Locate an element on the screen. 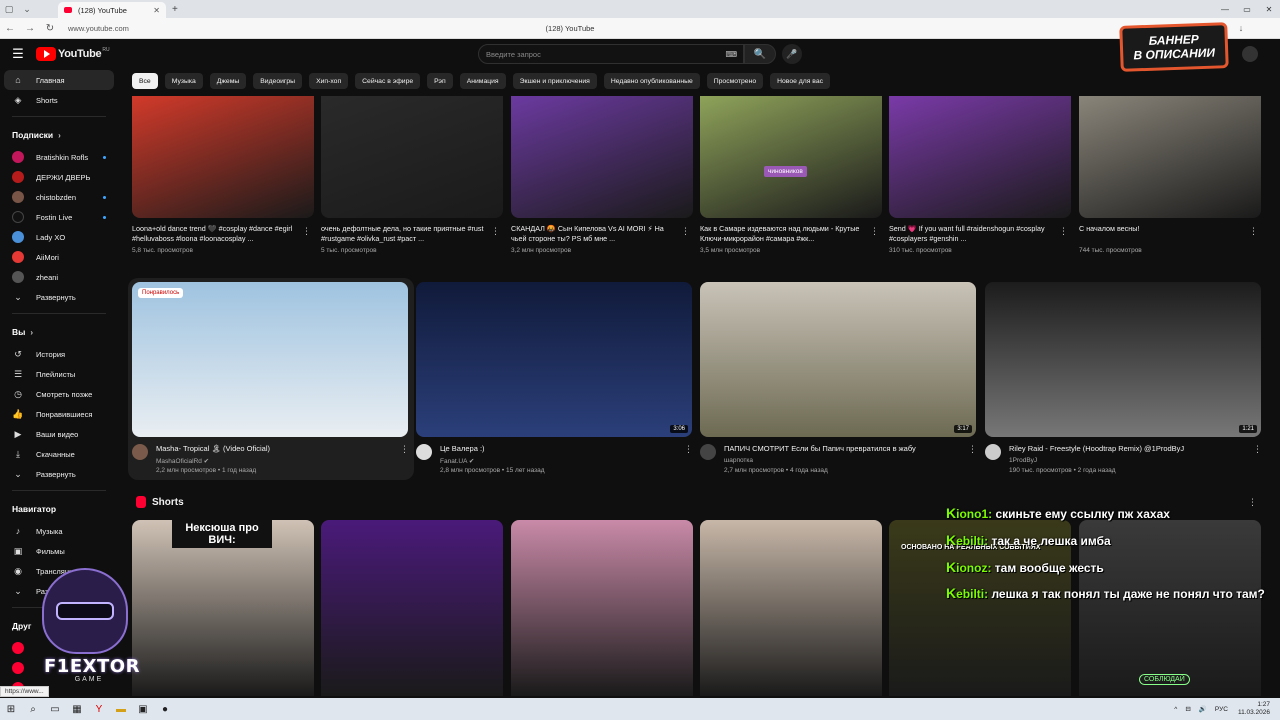 The width and height of the screenshot is (1280, 720). network-icon: ⊟ is located at coordinates (1187, 709).